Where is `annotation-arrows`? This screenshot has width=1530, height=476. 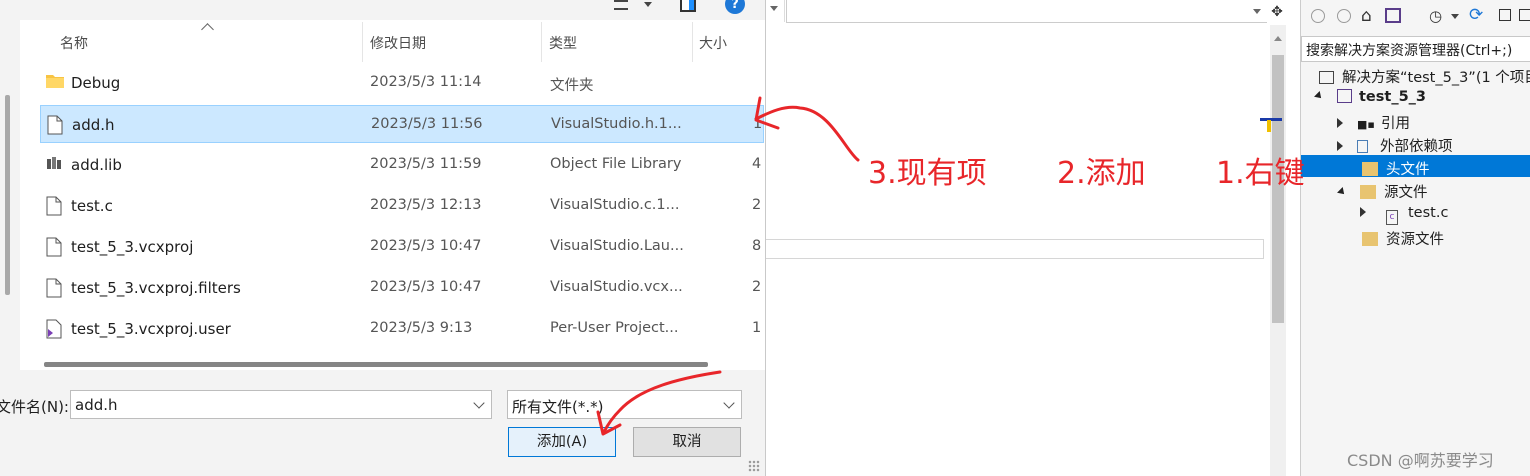 annotation-arrows is located at coordinates (728, 266).